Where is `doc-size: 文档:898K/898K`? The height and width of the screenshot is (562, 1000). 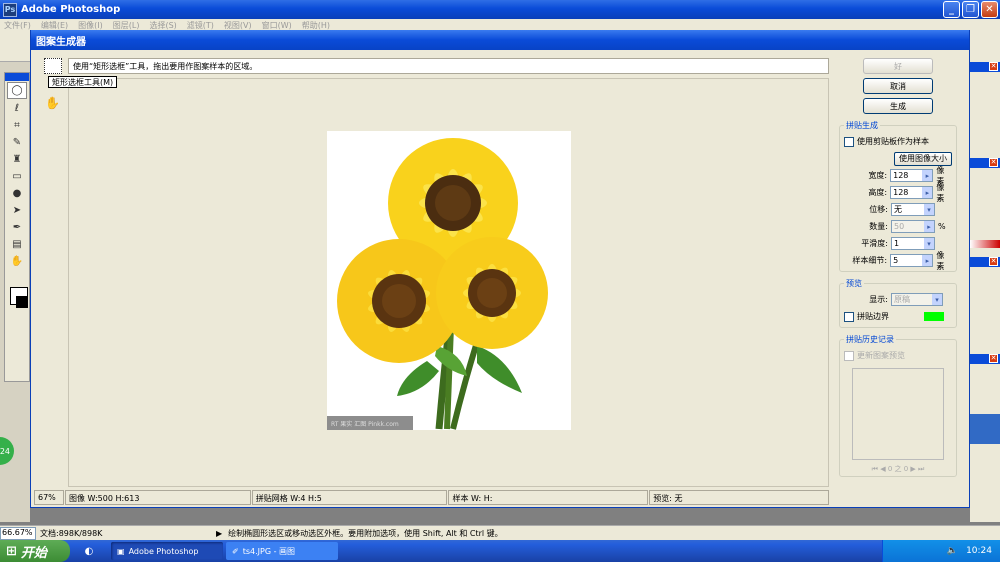 doc-size: 文档:898K/898K is located at coordinates (125, 533).